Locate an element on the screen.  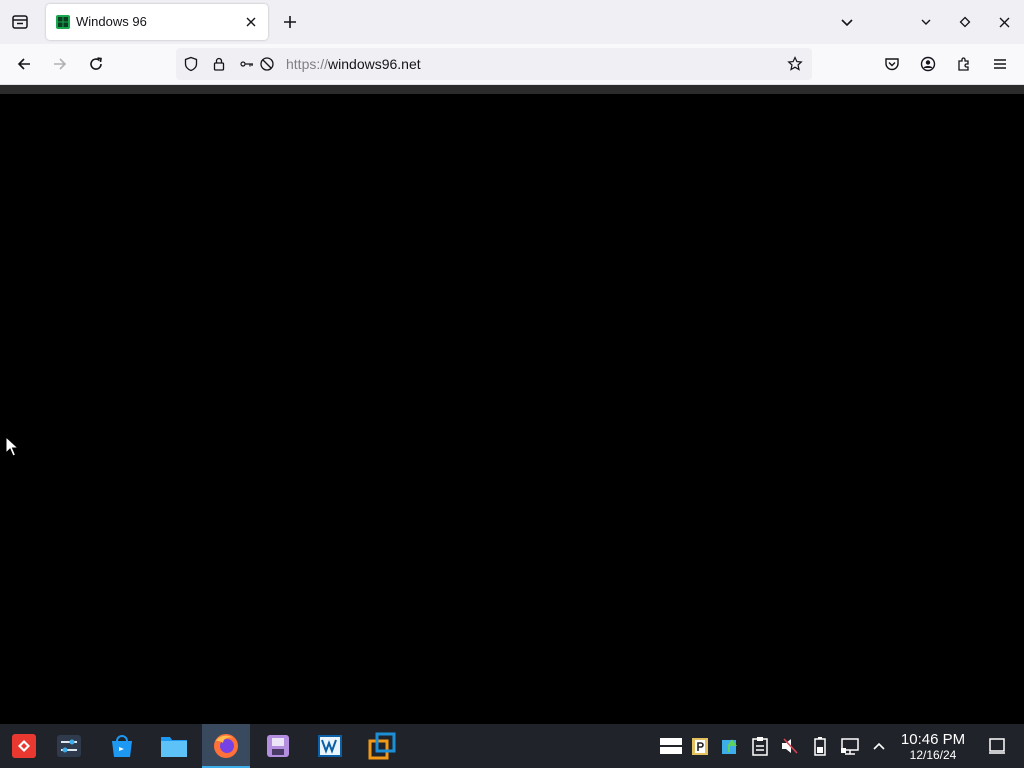
taskbar-floppy-app is located at coordinates (278, 746).